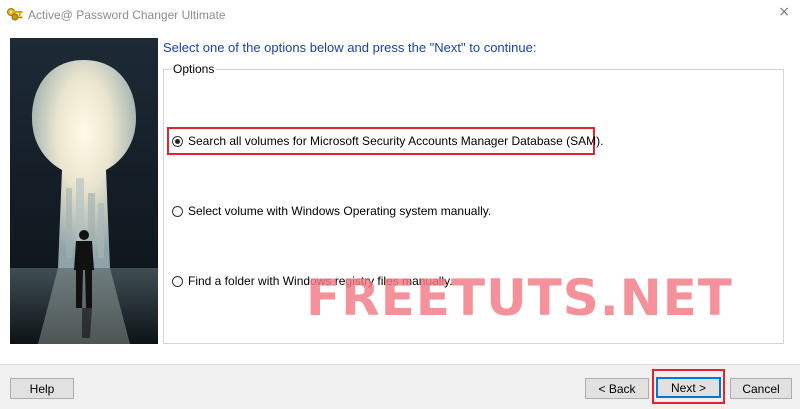  I want to click on title-bar: Active@ Password Changer Ultimate ×, so click(400, 15).